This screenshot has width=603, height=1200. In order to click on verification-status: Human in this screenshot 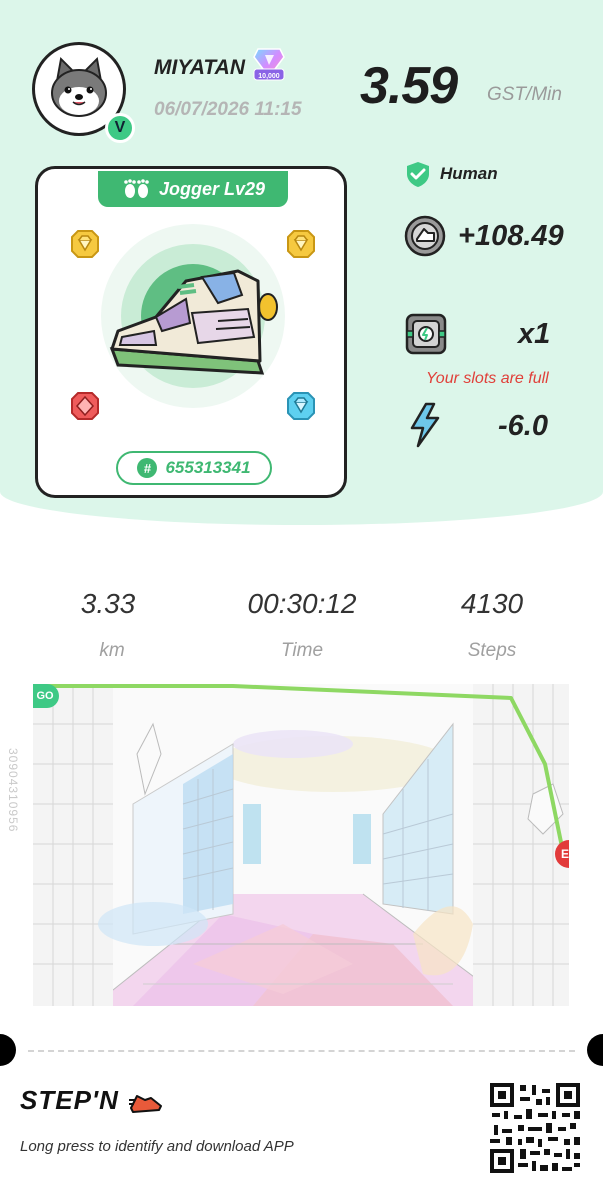, I will do `click(469, 173)`.